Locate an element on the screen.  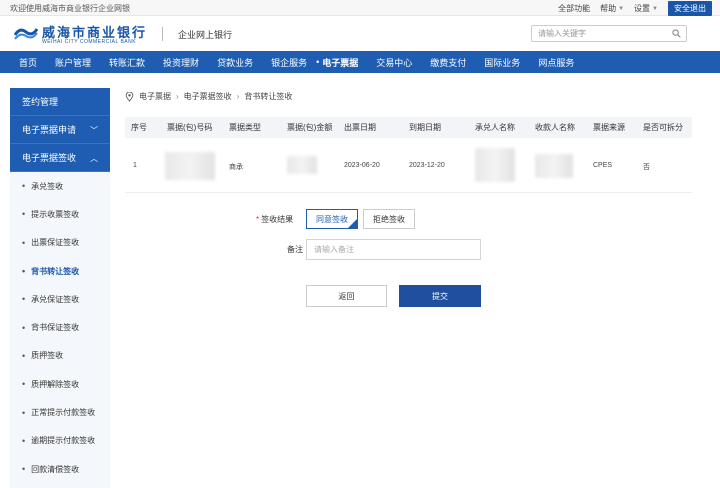
col-header-acceptor: 承兑人名称 is located at coordinates (495, 127).